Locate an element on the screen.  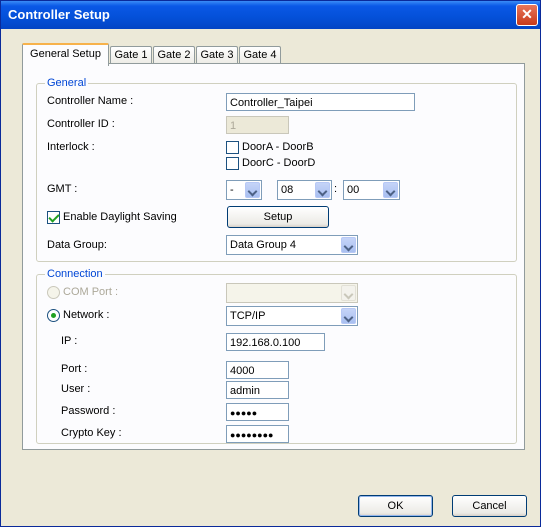
password-label: Password : is located at coordinates (88, 411).